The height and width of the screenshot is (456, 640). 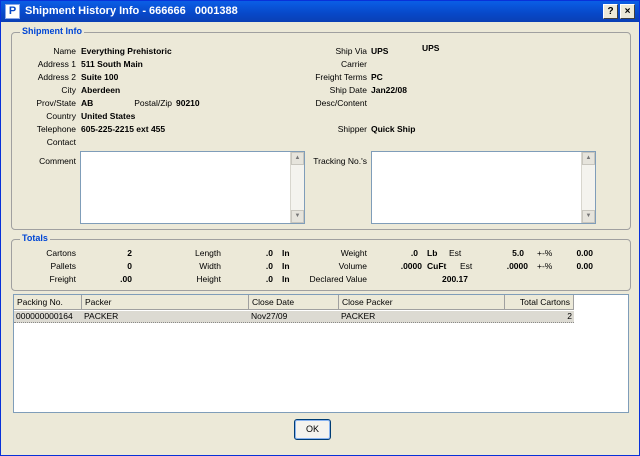 I want to click on tracking-memo, so click(x=483, y=187).